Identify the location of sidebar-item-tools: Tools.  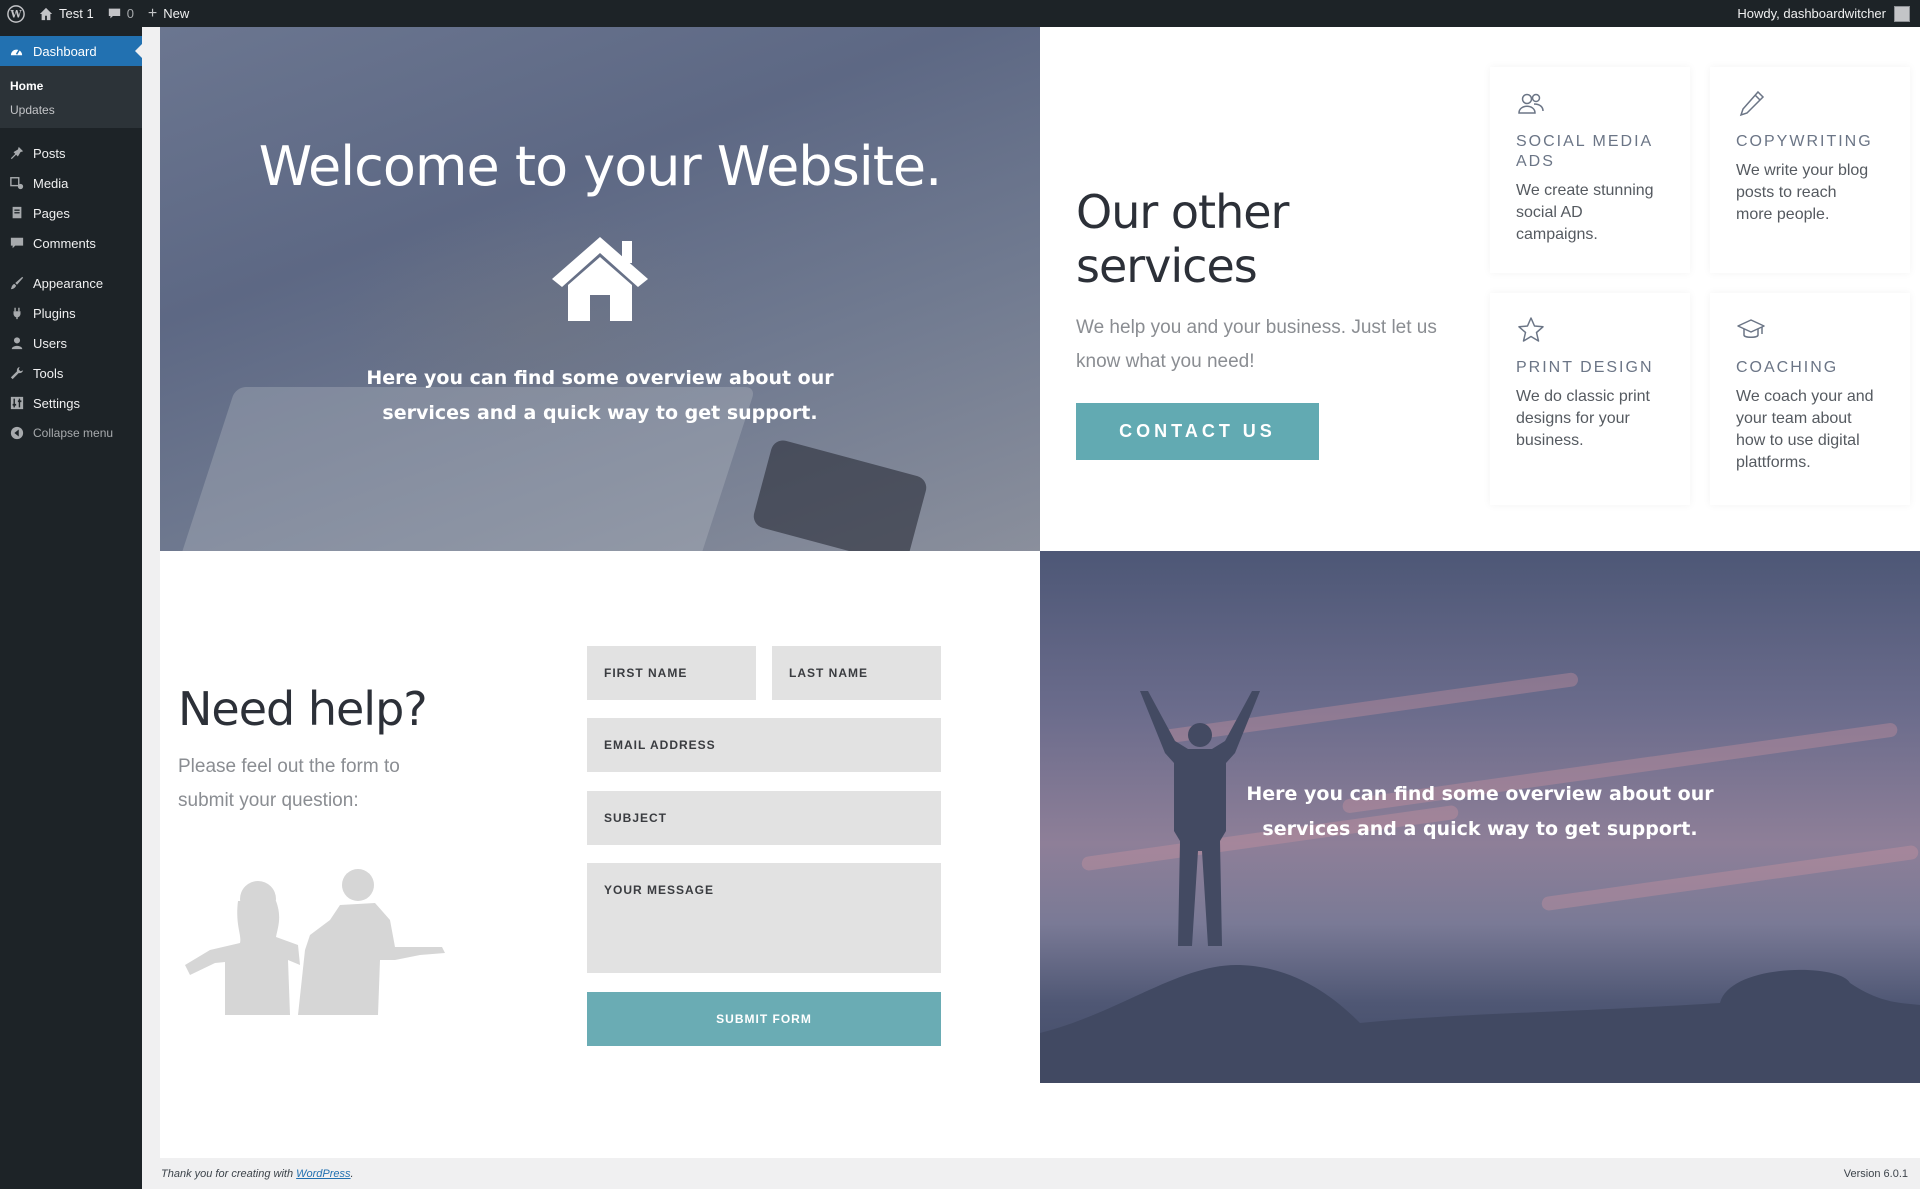
(71, 373).